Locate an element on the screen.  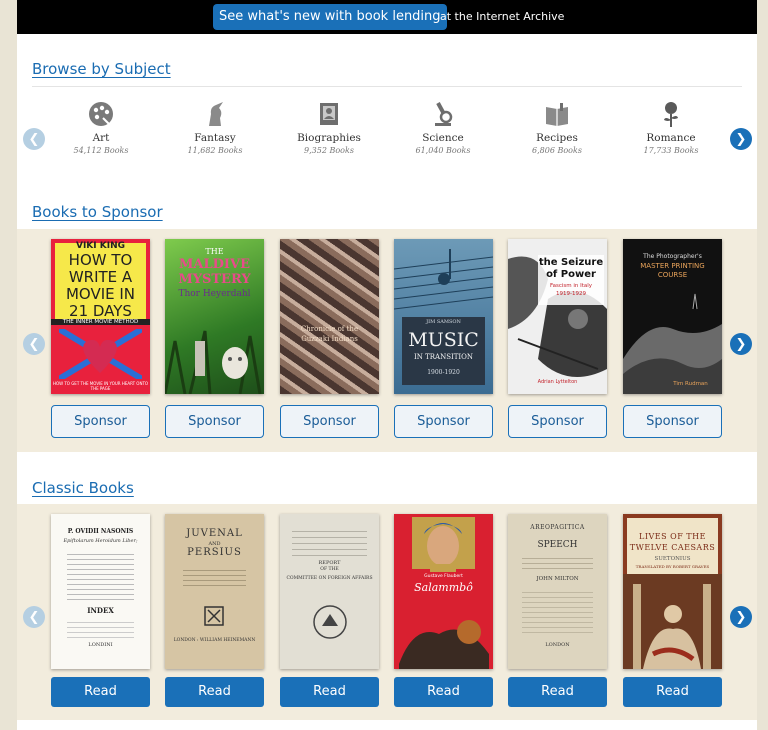
cover-title: of Power is located at coordinates (571, 274).